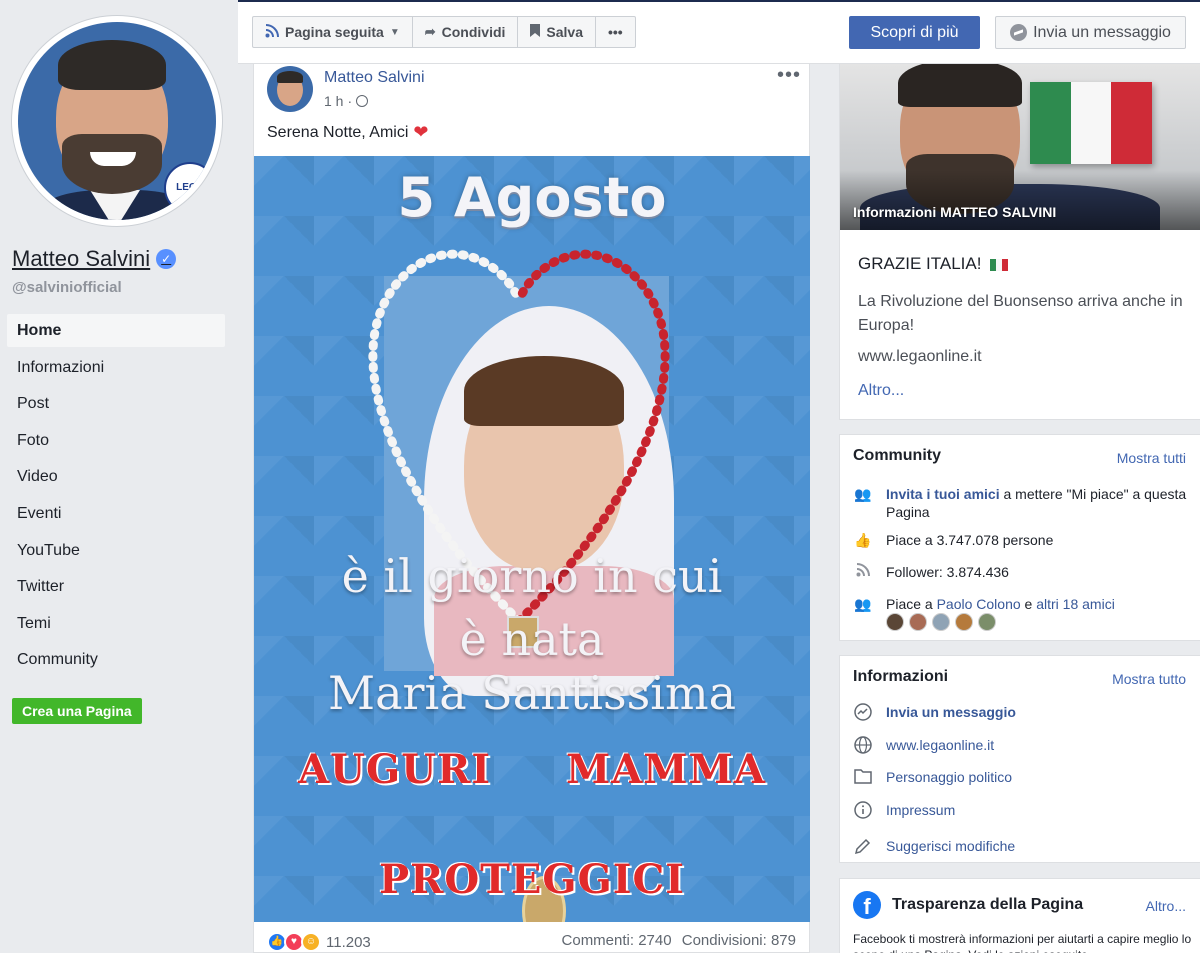  What do you see at coordinates (1090, 32) in the screenshot?
I see `send-message-button: Invia un messaggio` at bounding box center [1090, 32].